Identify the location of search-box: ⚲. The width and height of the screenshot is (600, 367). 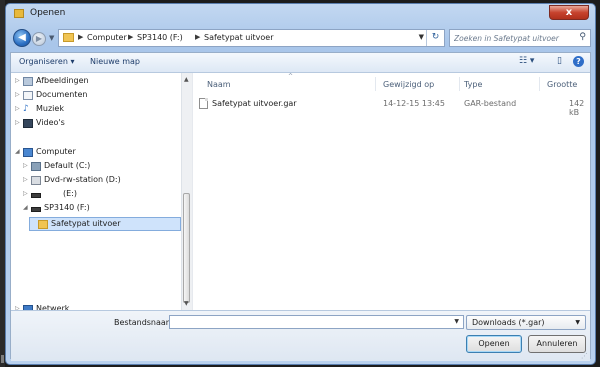
(520, 38).